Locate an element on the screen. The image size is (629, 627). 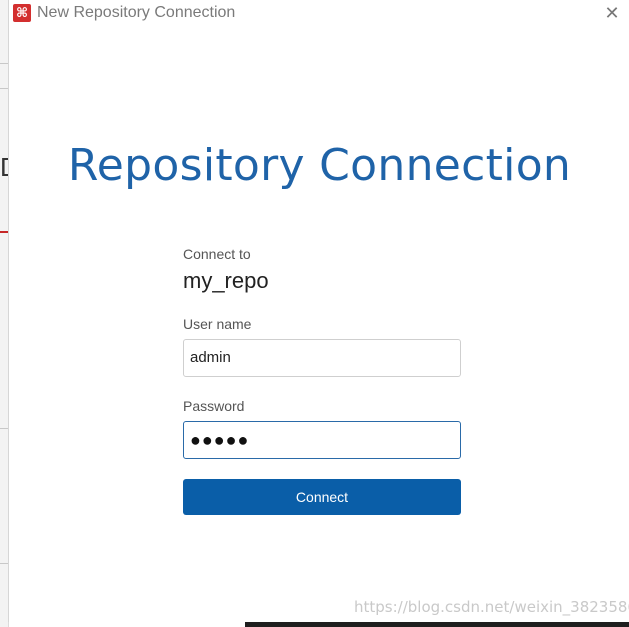
app-logo-icon: ⌘ is located at coordinates (22, 13).